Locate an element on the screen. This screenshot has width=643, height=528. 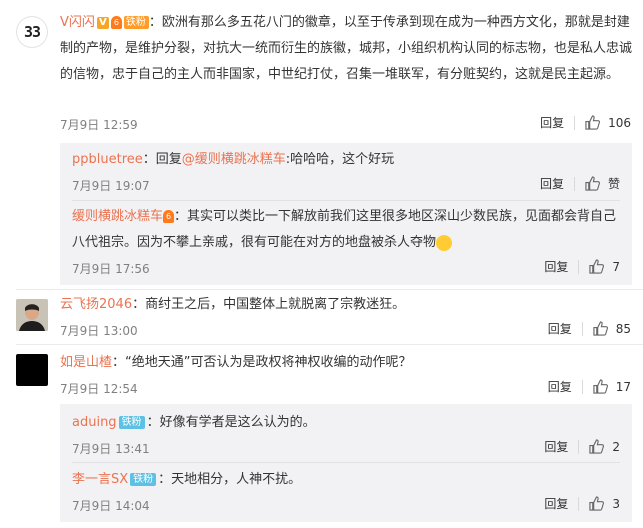
like-button: 106 is located at coordinates (608, 122).